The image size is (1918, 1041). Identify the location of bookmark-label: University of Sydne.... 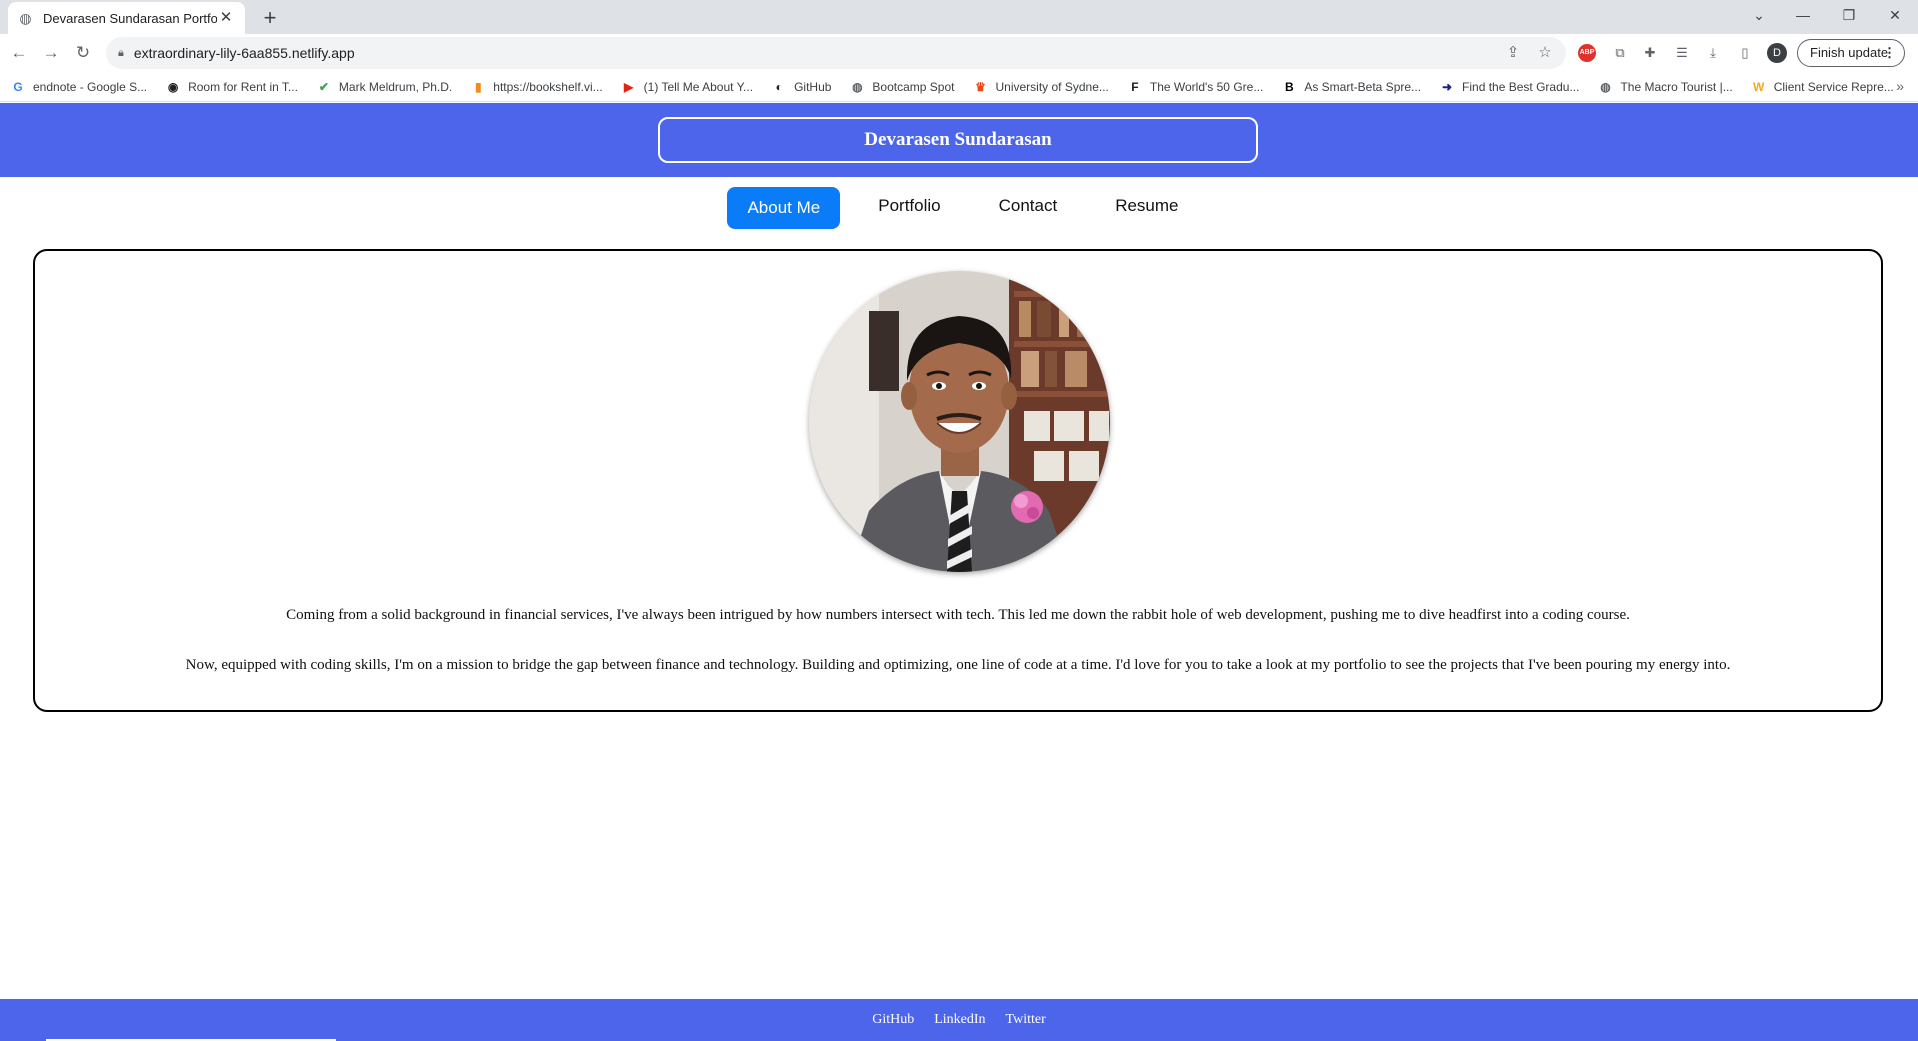
(1052, 86).